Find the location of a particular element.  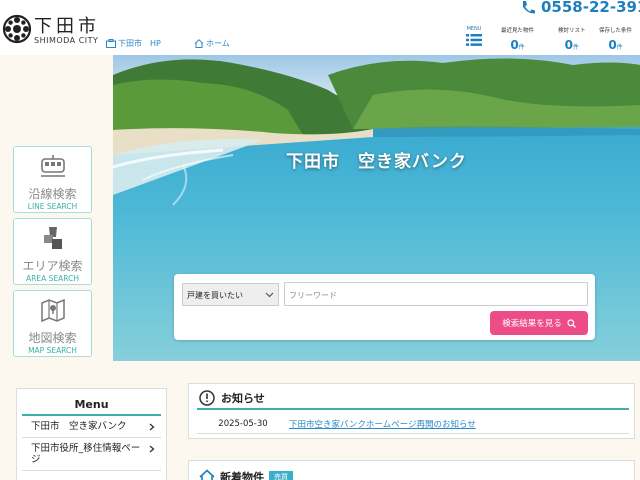

hamburger-icon is located at coordinates (474, 40).